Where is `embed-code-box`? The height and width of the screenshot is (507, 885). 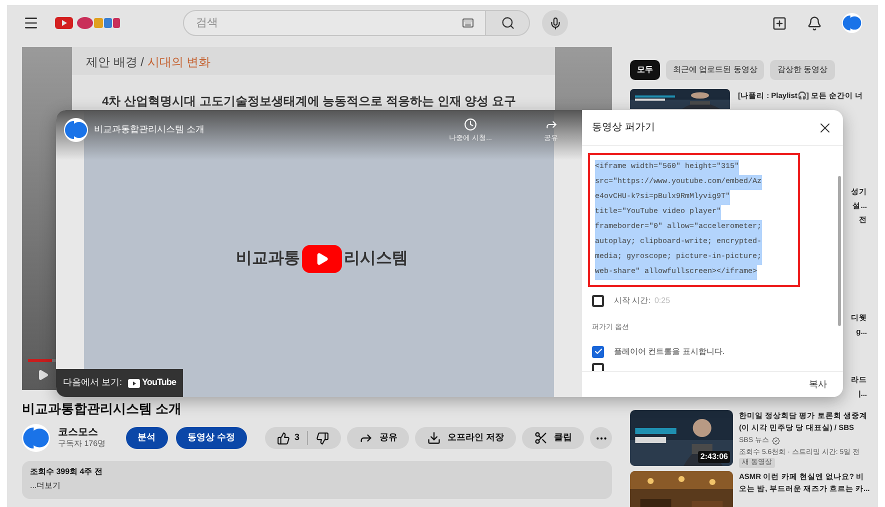
embed-code-box is located at coordinates (694, 220).